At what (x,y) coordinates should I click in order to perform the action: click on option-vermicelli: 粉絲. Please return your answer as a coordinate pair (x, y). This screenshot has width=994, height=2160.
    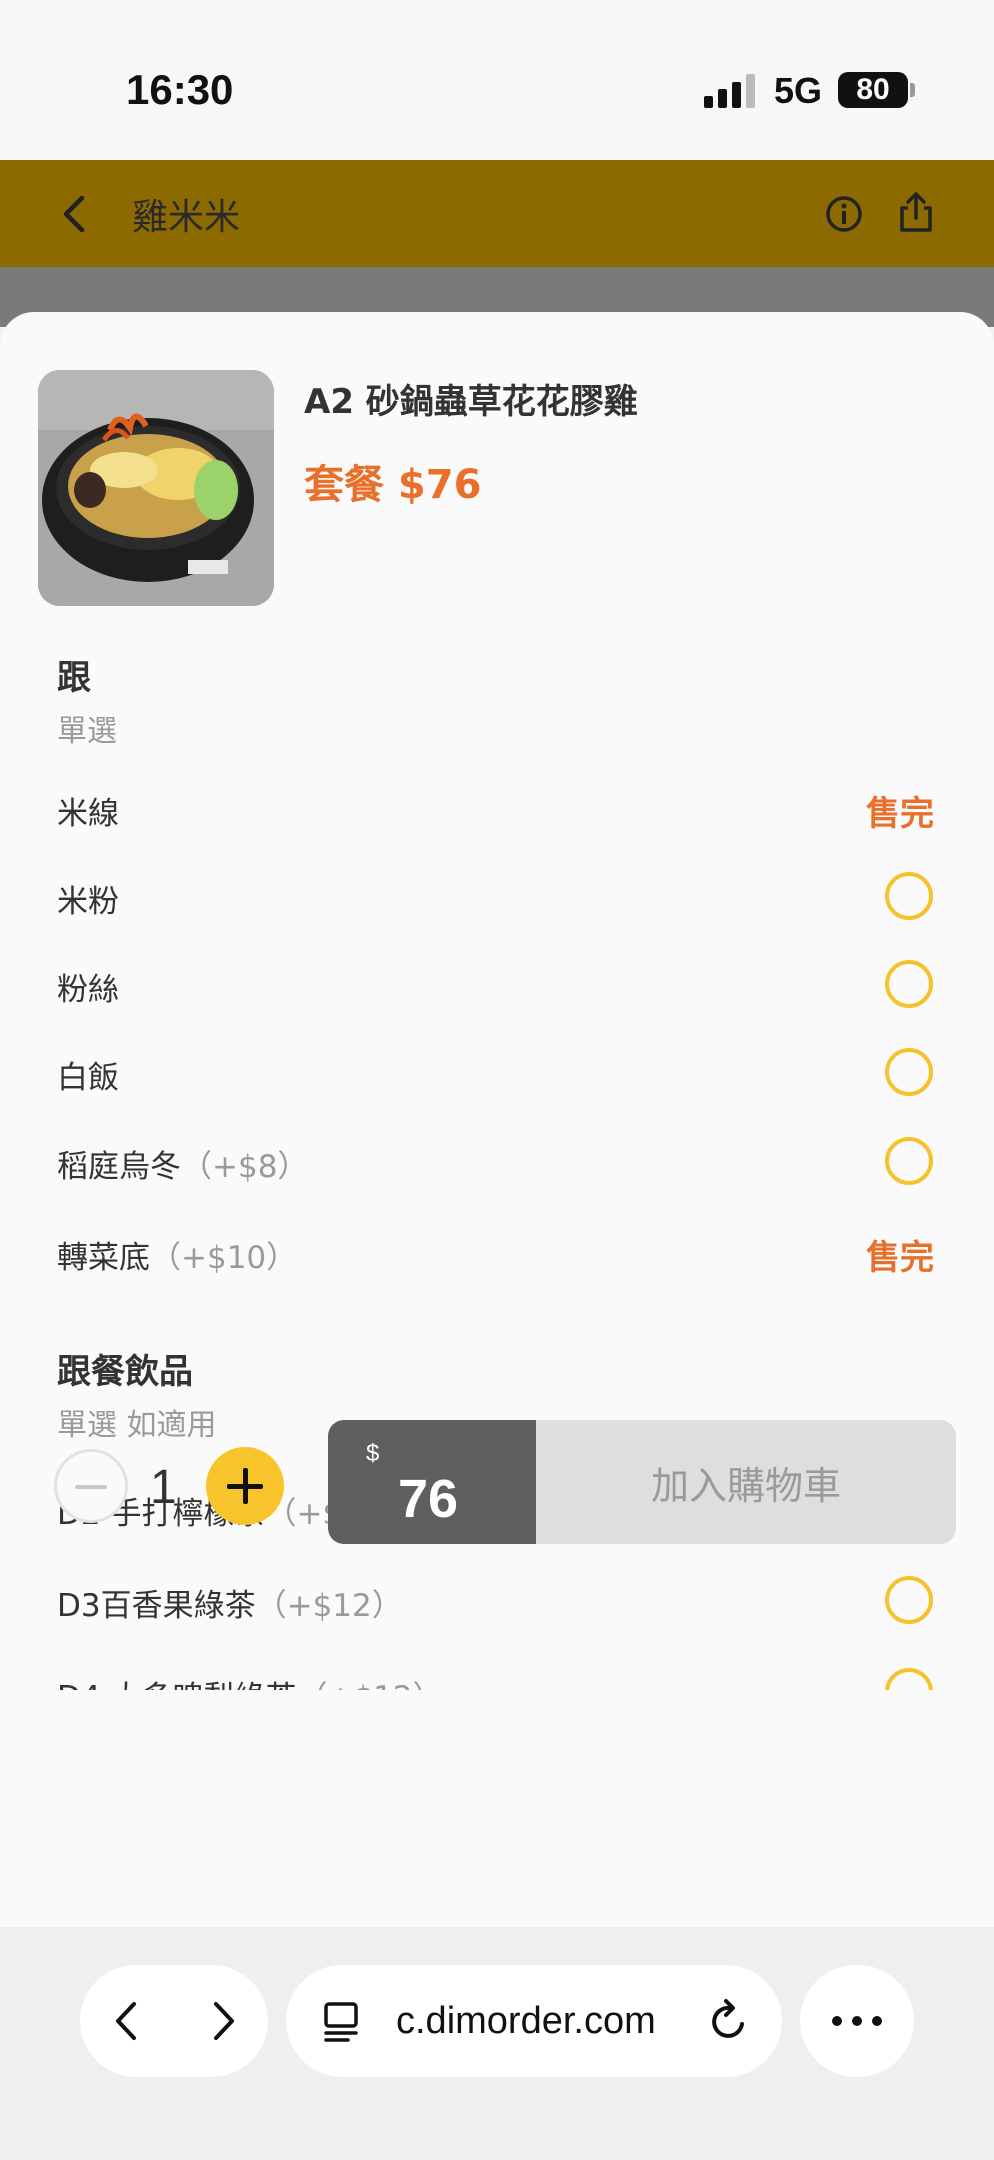
    Looking at the image, I should click on (497, 984).